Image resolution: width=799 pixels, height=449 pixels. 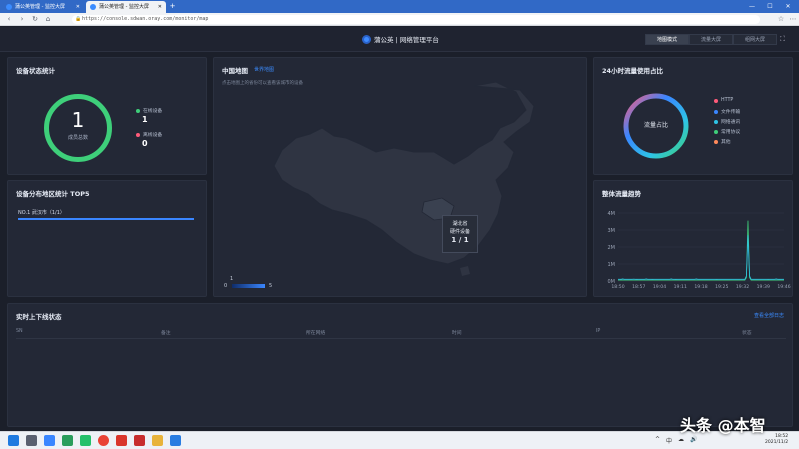 What do you see at coordinates (271, 286) in the screenshot?
I see `scale-max-label: 5` at bounding box center [271, 286].